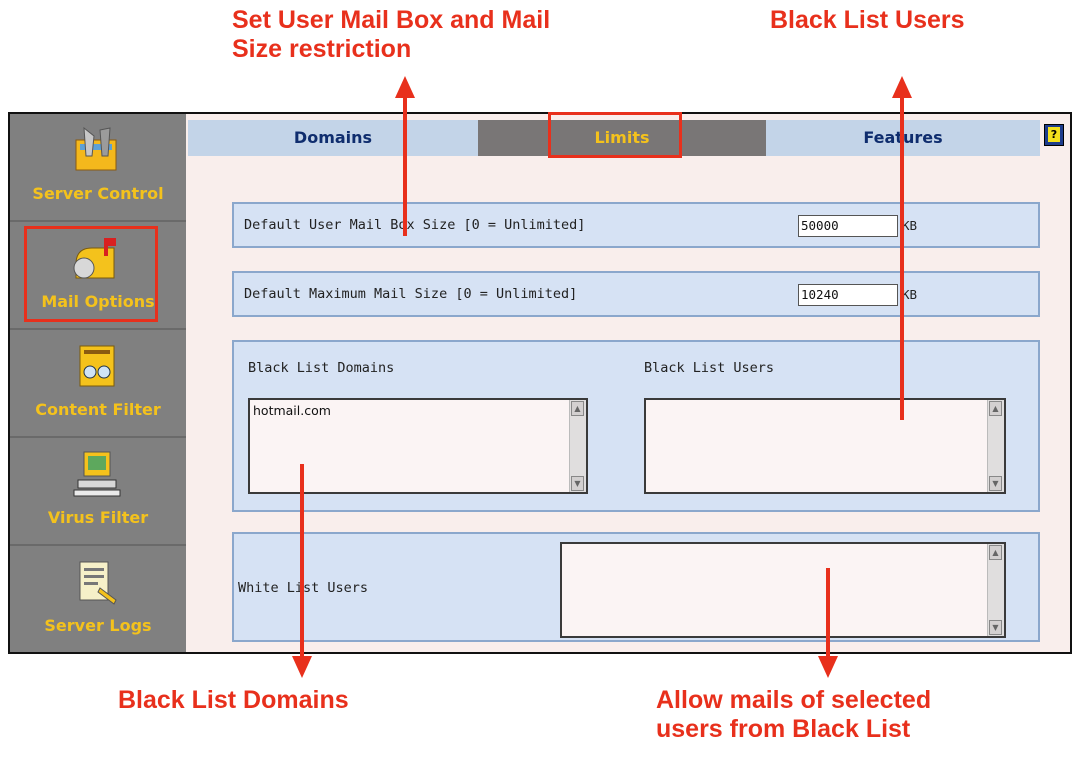 This screenshot has width=1078, height=759. I want to click on sidebar-item-label: Content Filter, so click(98, 409).